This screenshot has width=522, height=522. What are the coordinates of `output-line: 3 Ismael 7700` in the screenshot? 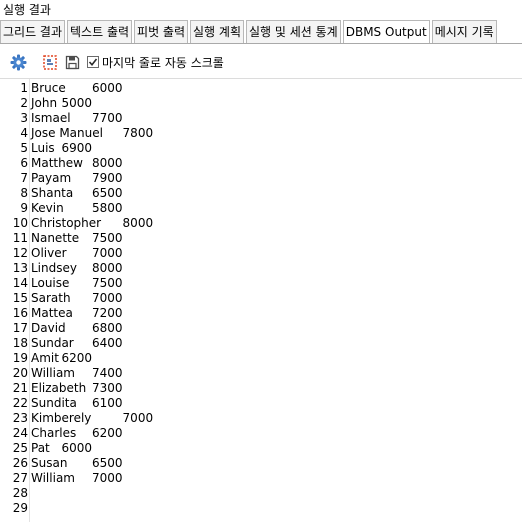 It's located at (61, 118).